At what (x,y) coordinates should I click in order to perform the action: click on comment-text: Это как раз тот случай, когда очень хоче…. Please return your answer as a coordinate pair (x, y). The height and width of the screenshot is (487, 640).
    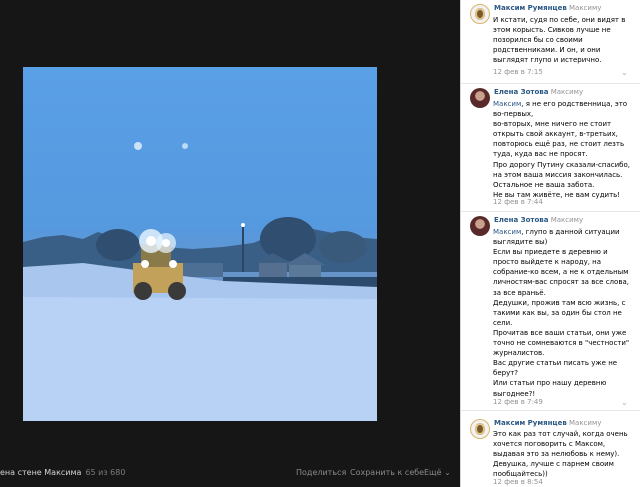
    Looking at the image, I should click on (560, 454).